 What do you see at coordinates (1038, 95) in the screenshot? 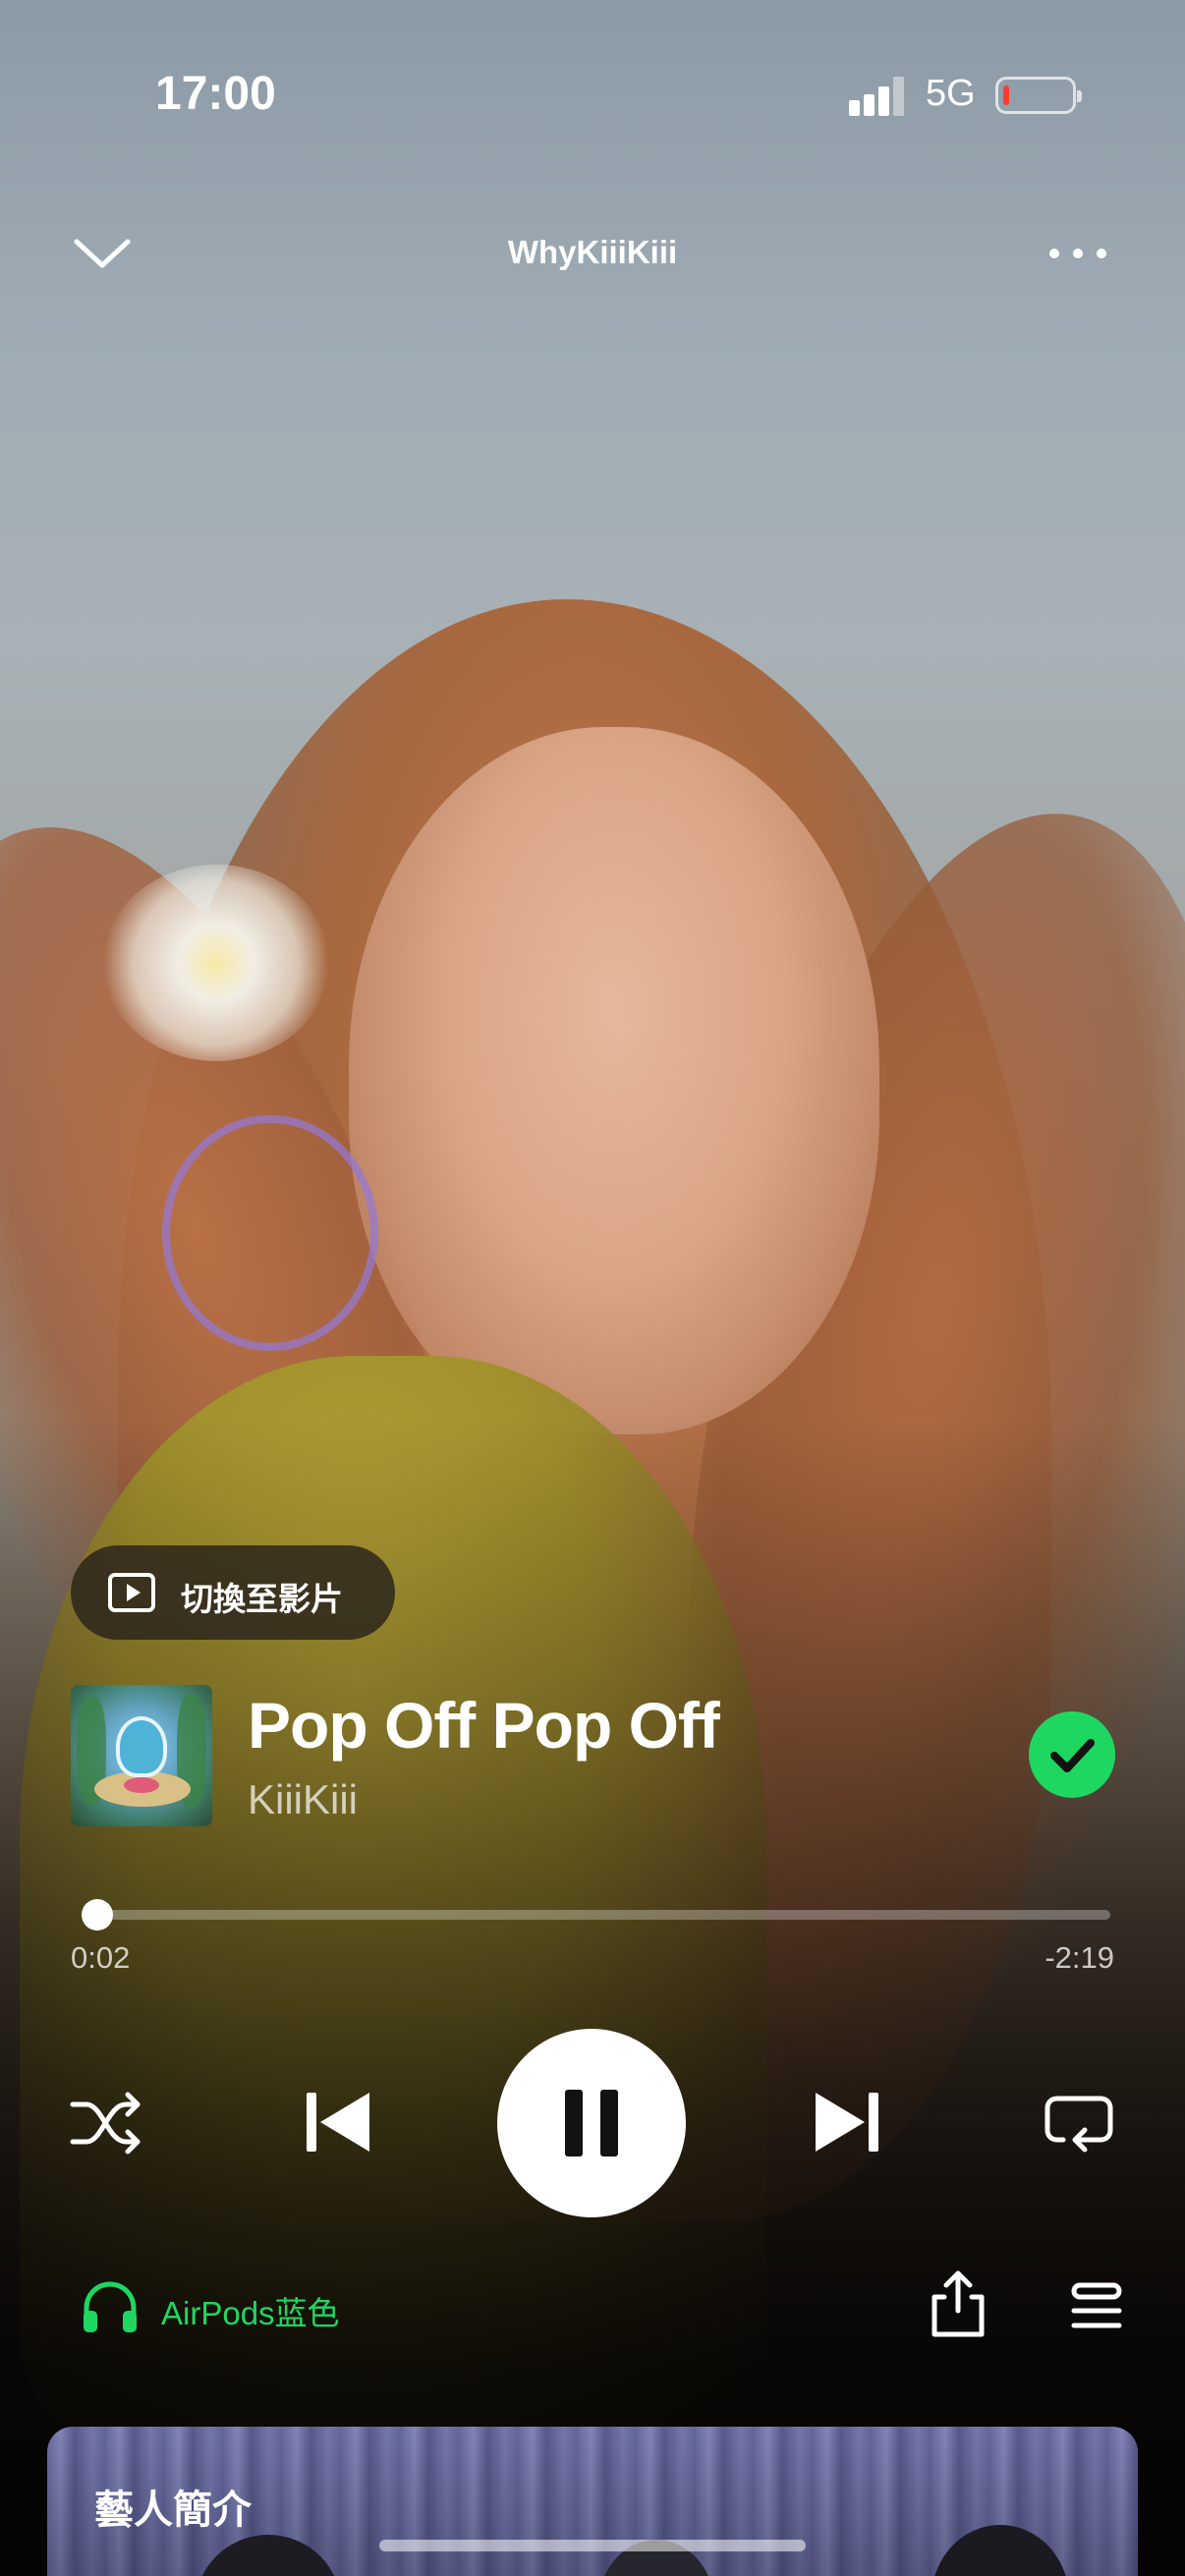
I see `battery-icon` at bounding box center [1038, 95].